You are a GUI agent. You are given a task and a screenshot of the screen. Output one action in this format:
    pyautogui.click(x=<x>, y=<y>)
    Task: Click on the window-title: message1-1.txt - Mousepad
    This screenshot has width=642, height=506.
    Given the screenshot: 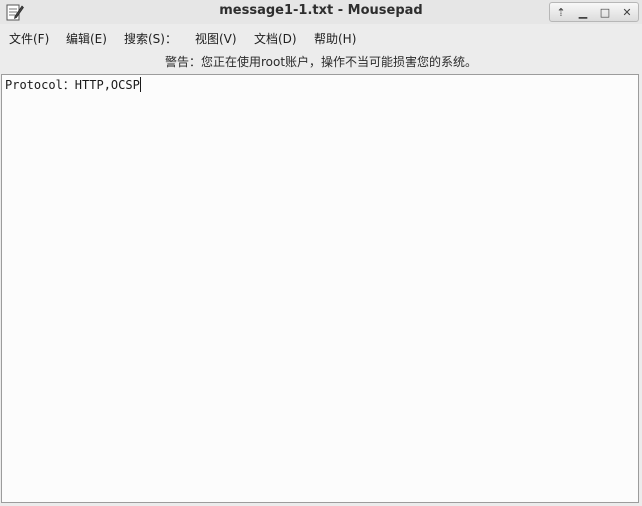 What is the action you would take?
    pyautogui.click(x=321, y=10)
    